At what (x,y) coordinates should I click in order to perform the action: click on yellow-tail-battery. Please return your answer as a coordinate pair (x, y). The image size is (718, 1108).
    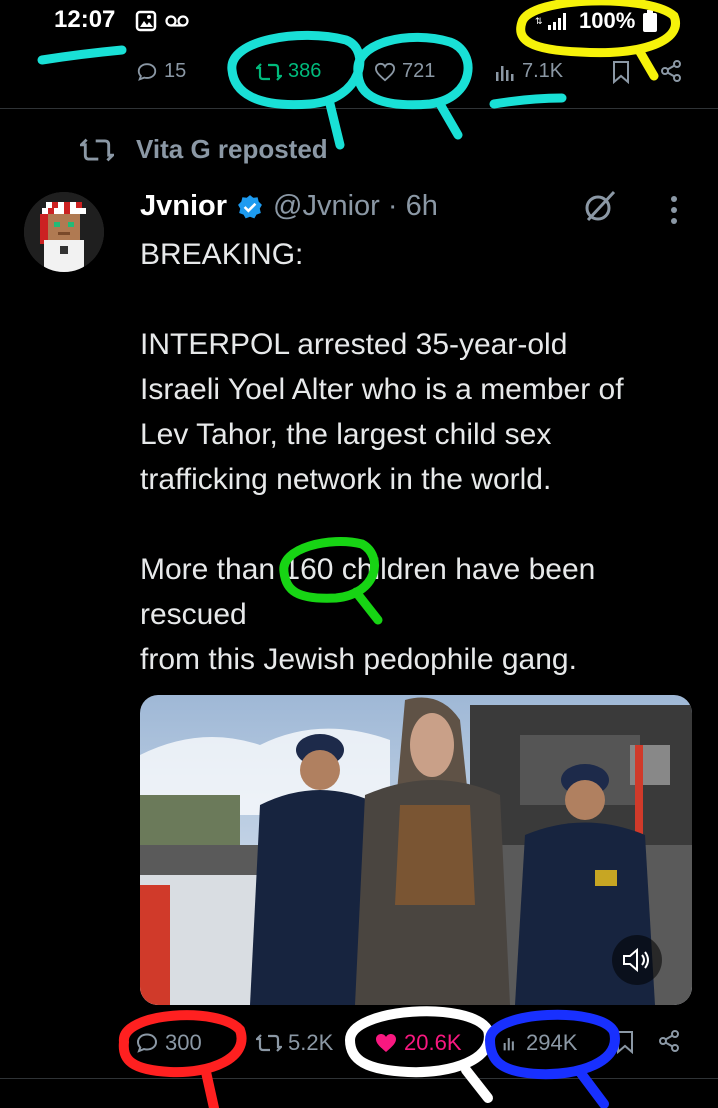
    Looking at the image, I should click on (647, 64).